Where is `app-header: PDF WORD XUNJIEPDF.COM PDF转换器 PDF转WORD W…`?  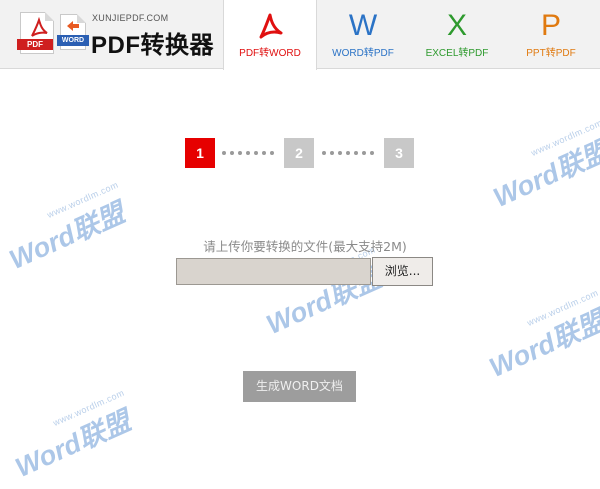
app-header: PDF WORD XUNJIEPDF.COM PDF转换器 PDF转WORD W… is located at coordinates (300, 35).